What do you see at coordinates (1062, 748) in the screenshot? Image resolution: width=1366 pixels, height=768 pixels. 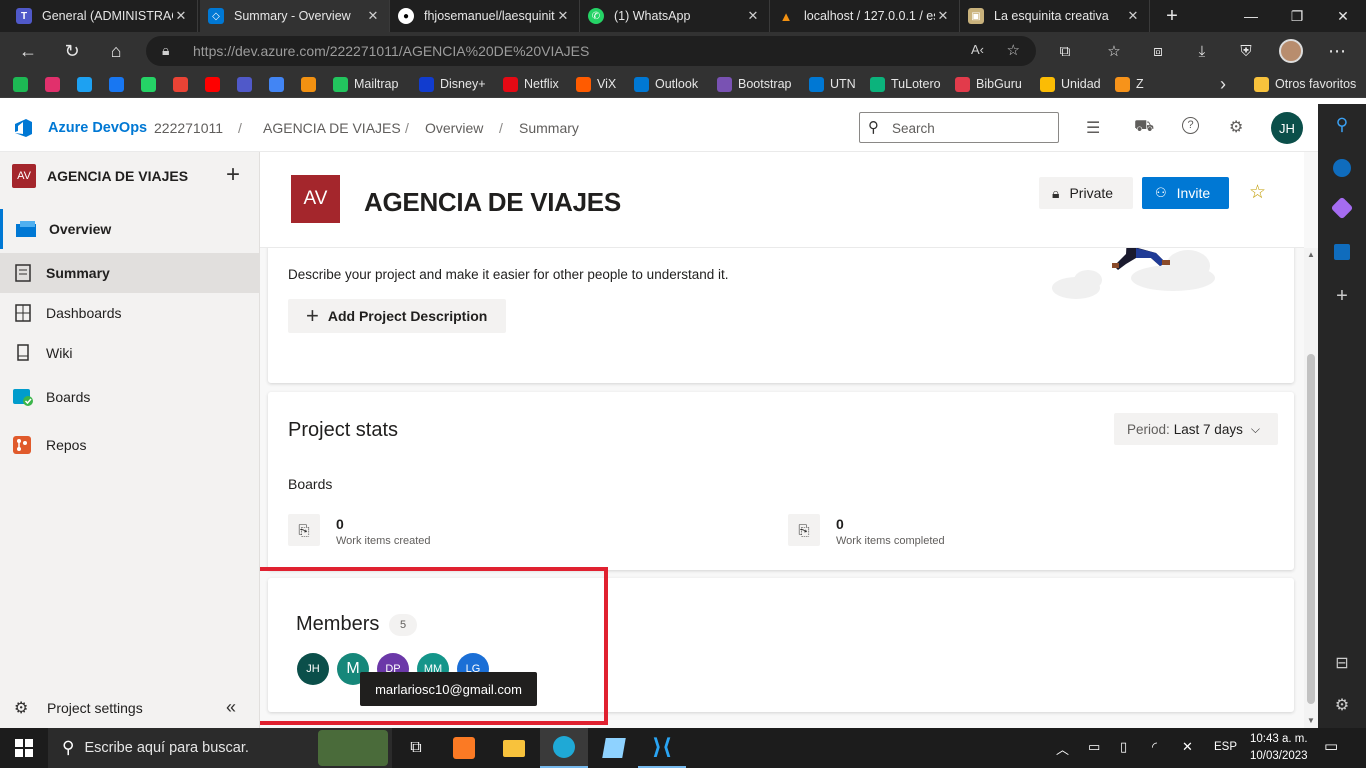 I see `show-hidden-icons-icon: ︿` at bounding box center [1062, 748].